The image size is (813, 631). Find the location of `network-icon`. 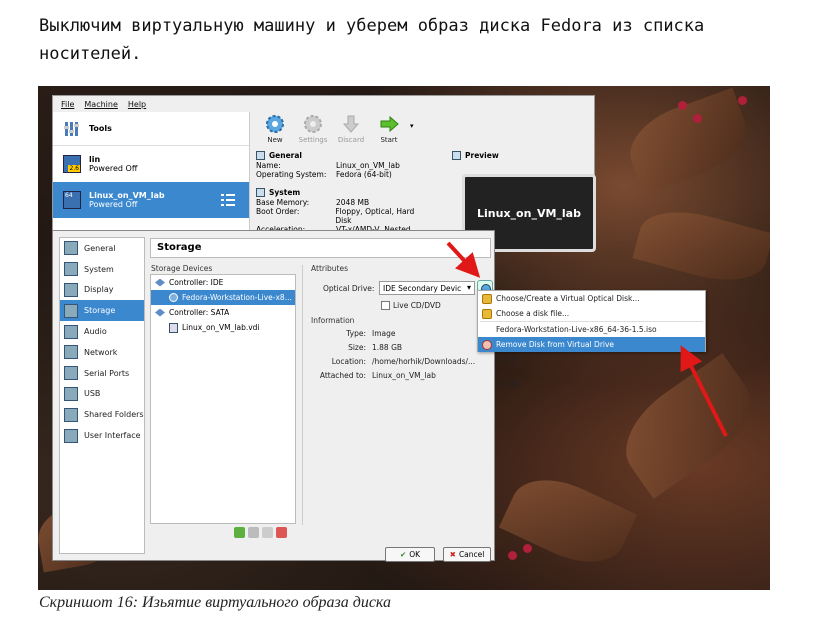

network-icon is located at coordinates (71, 352).